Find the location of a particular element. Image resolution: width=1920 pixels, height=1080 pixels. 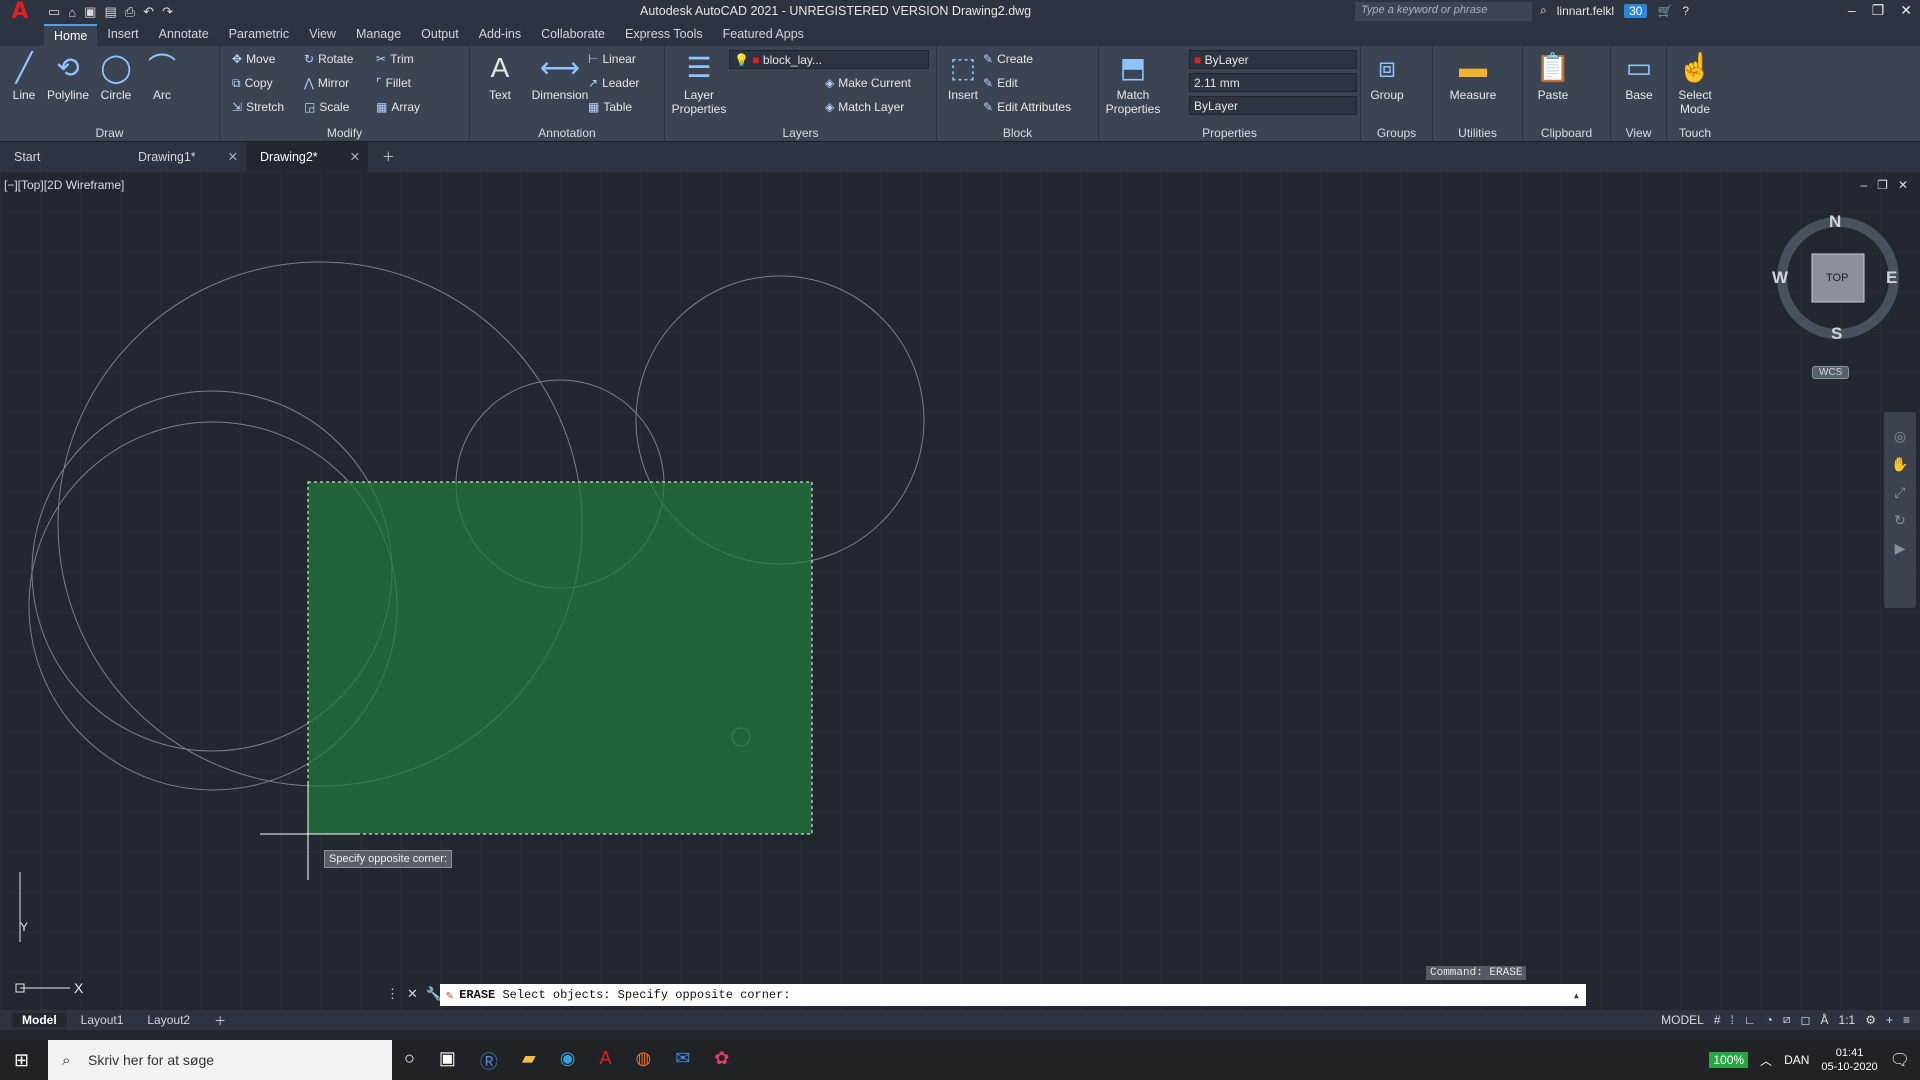

minimize-icon: – is located at coordinates (1852, 10).